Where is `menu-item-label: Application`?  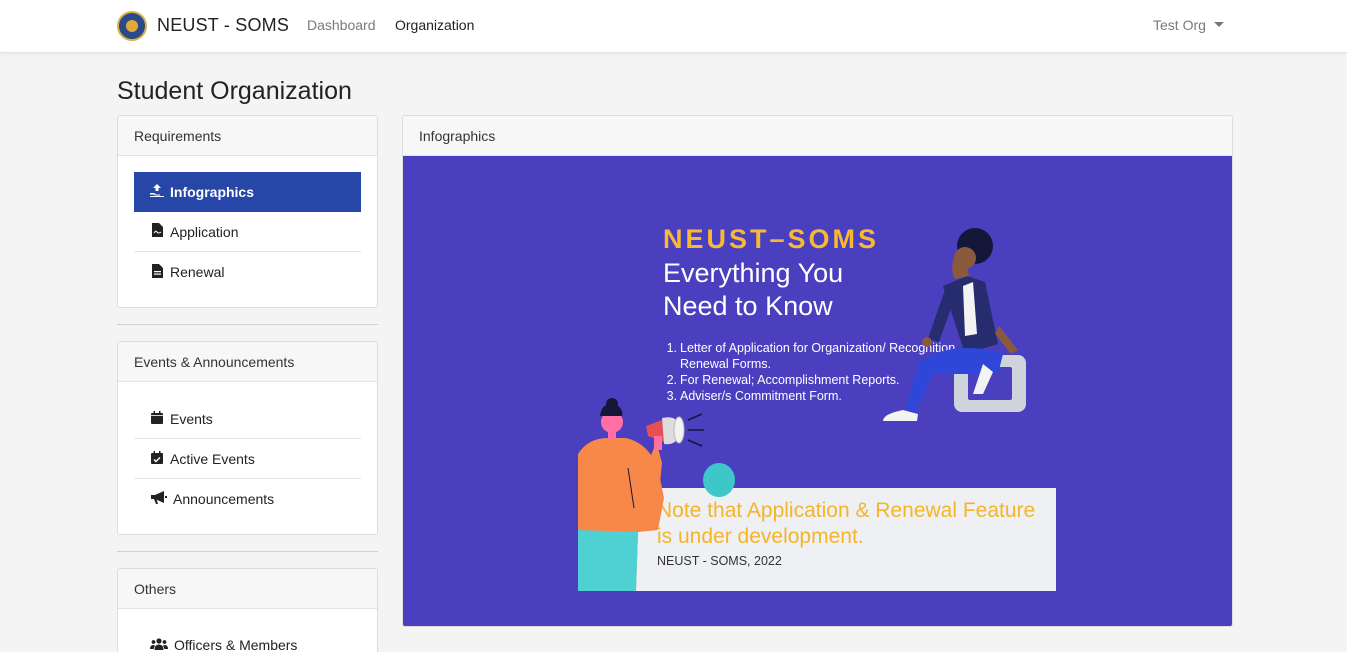 menu-item-label: Application is located at coordinates (204, 231).